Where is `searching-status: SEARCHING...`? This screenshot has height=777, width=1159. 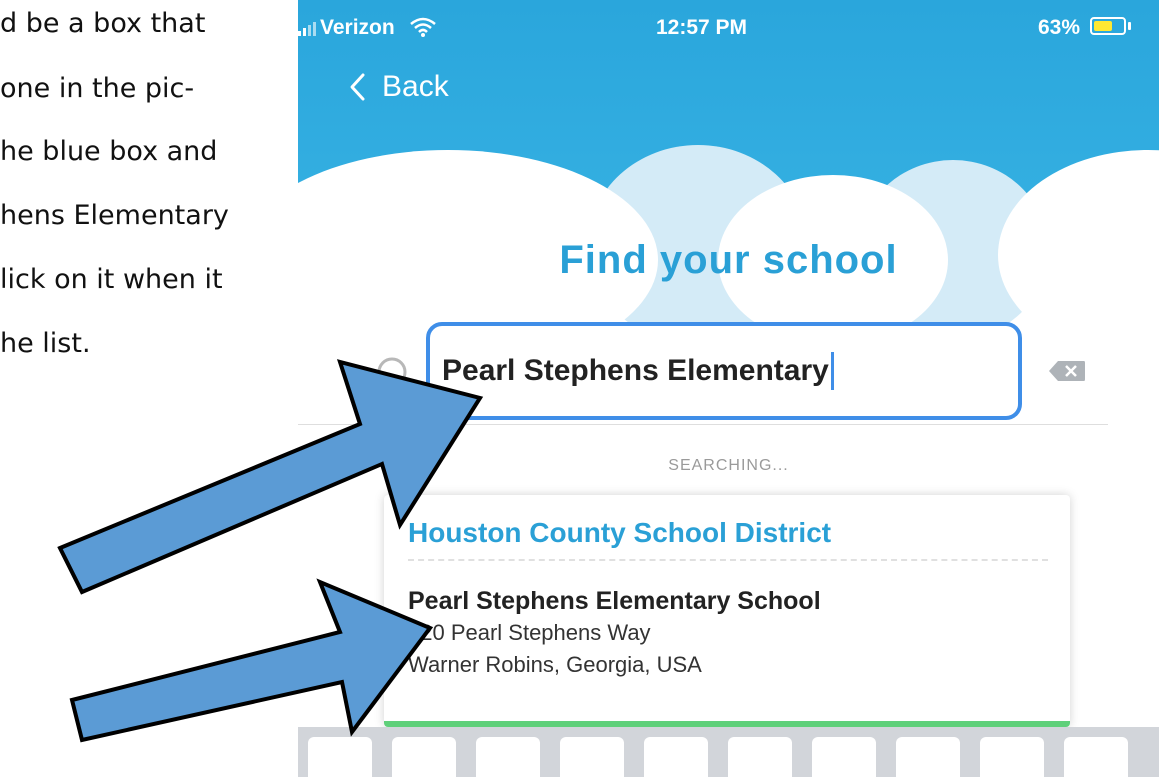 searching-status: SEARCHING... is located at coordinates (728, 465).